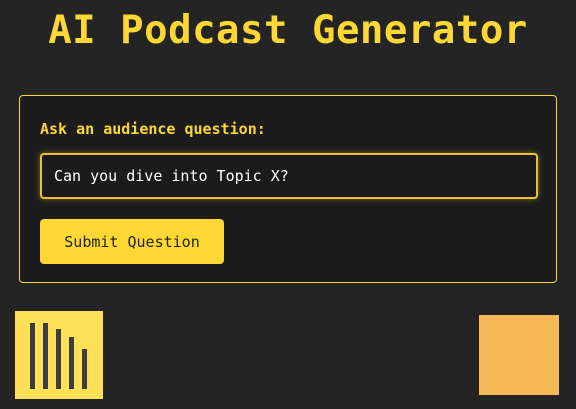 The width and height of the screenshot is (576, 409). What do you see at coordinates (288, 30) in the screenshot?
I see `app-title: AI Podcast Generator` at bounding box center [288, 30].